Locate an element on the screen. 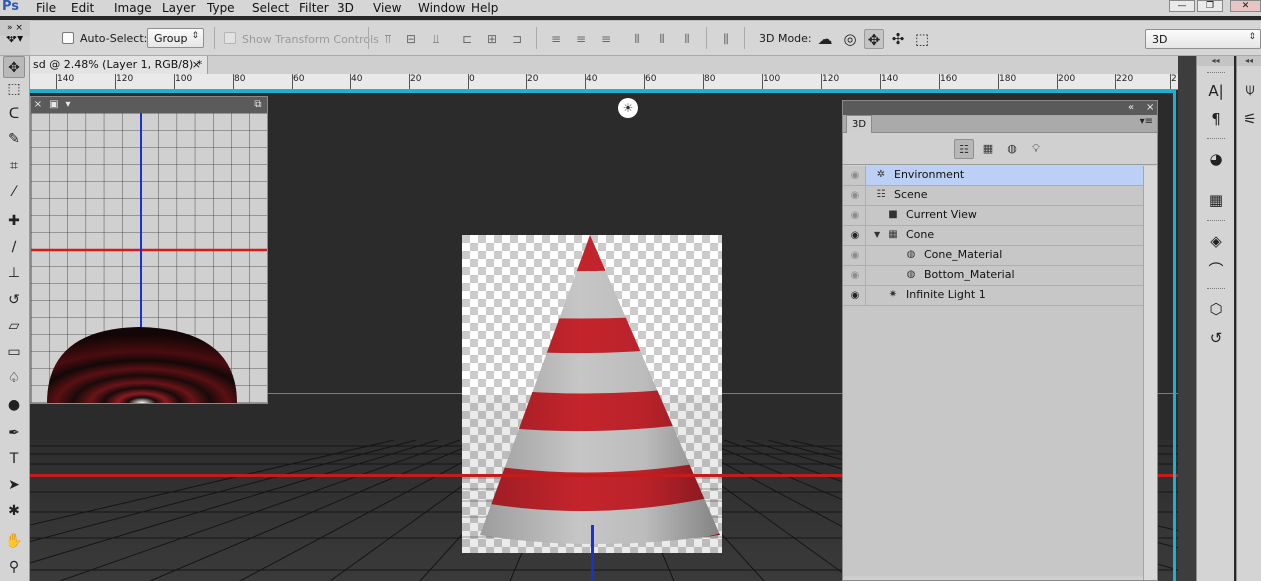  3d-panel-icon: ⬡ is located at coordinates (1216, 309).